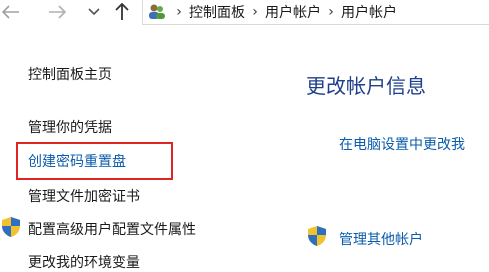 The width and height of the screenshot is (489, 272). I want to click on breadcrumb-control-panel: 控制面板, so click(217, 12).